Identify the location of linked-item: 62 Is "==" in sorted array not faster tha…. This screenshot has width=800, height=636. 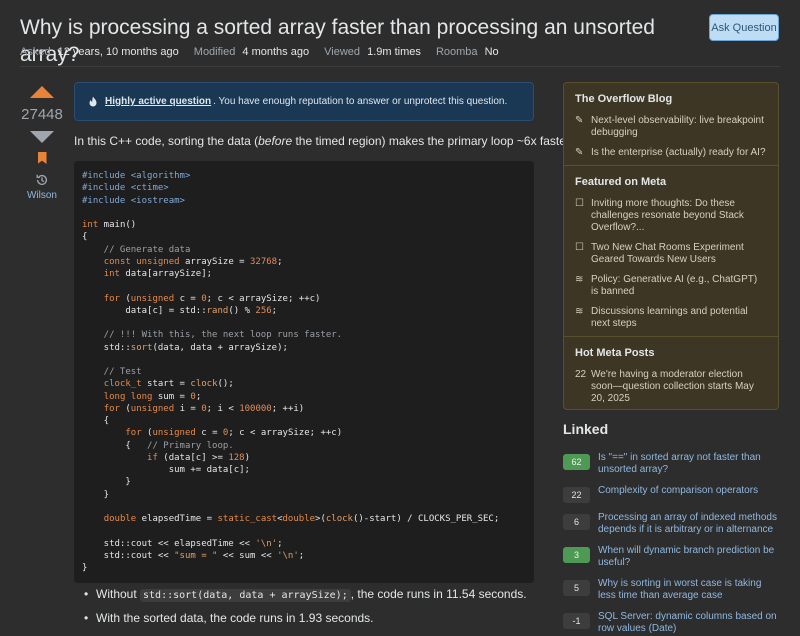
(671, 464).